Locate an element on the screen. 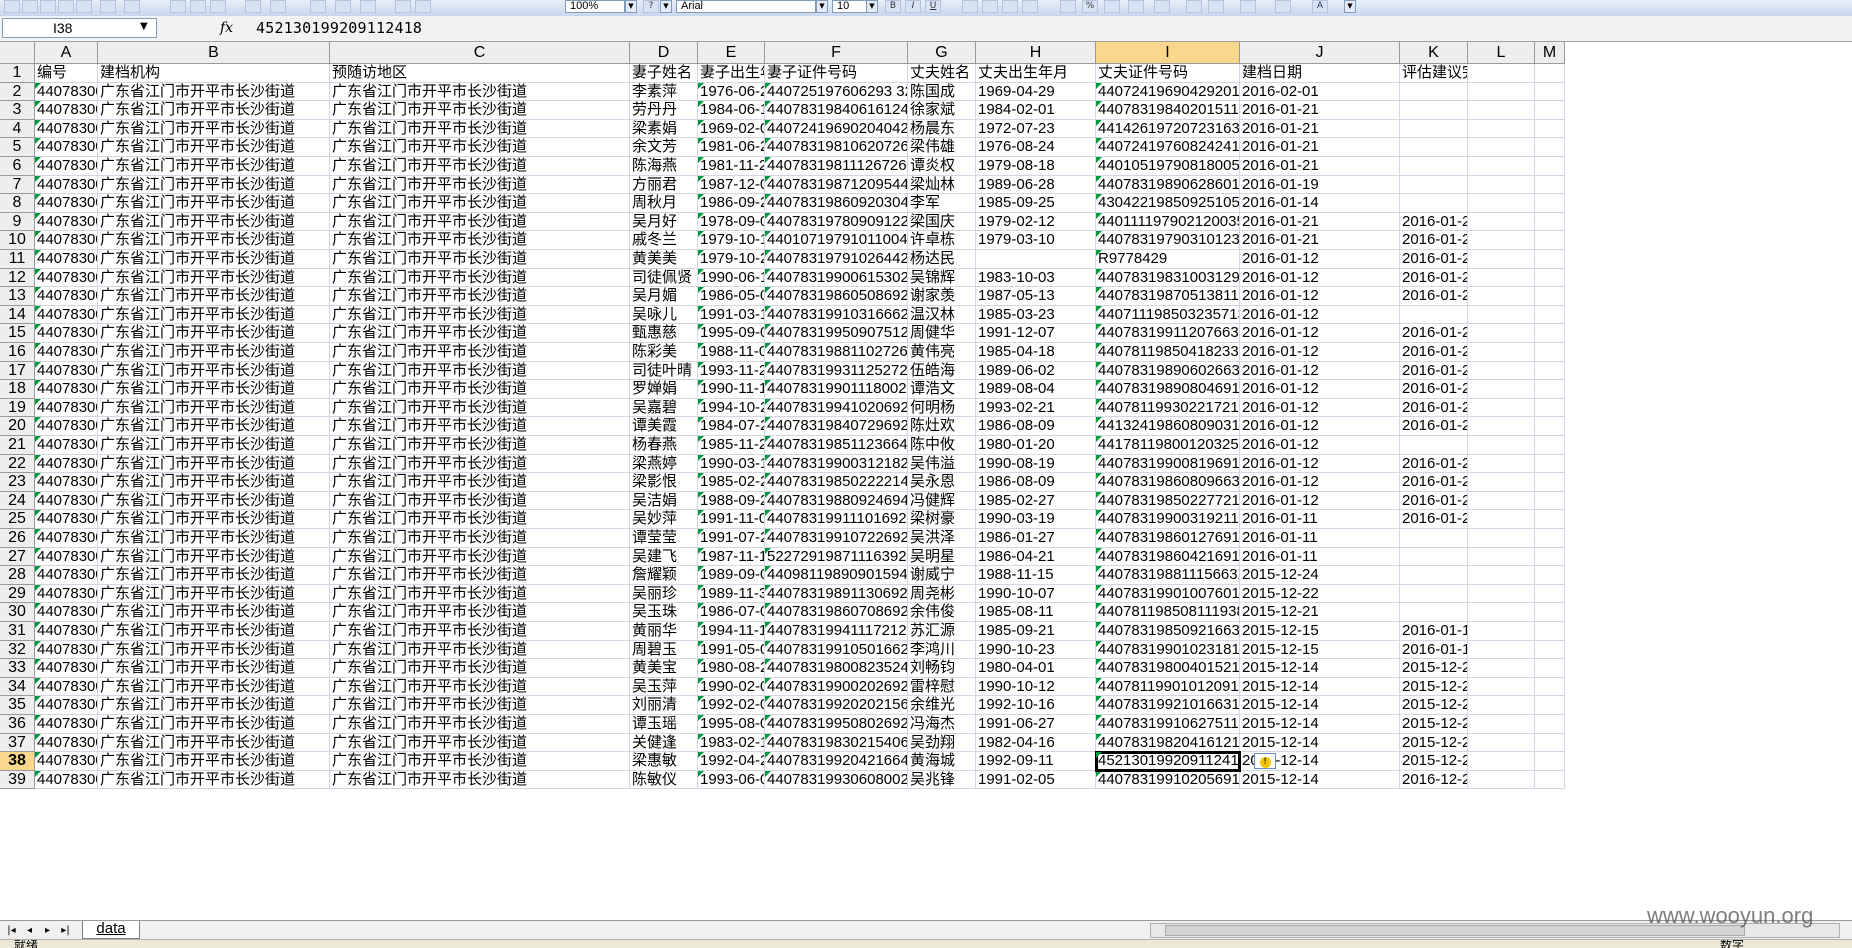 The width and height of the screenshot is (1852, 948). cell-k14 is located at coordinates (1434, 315).